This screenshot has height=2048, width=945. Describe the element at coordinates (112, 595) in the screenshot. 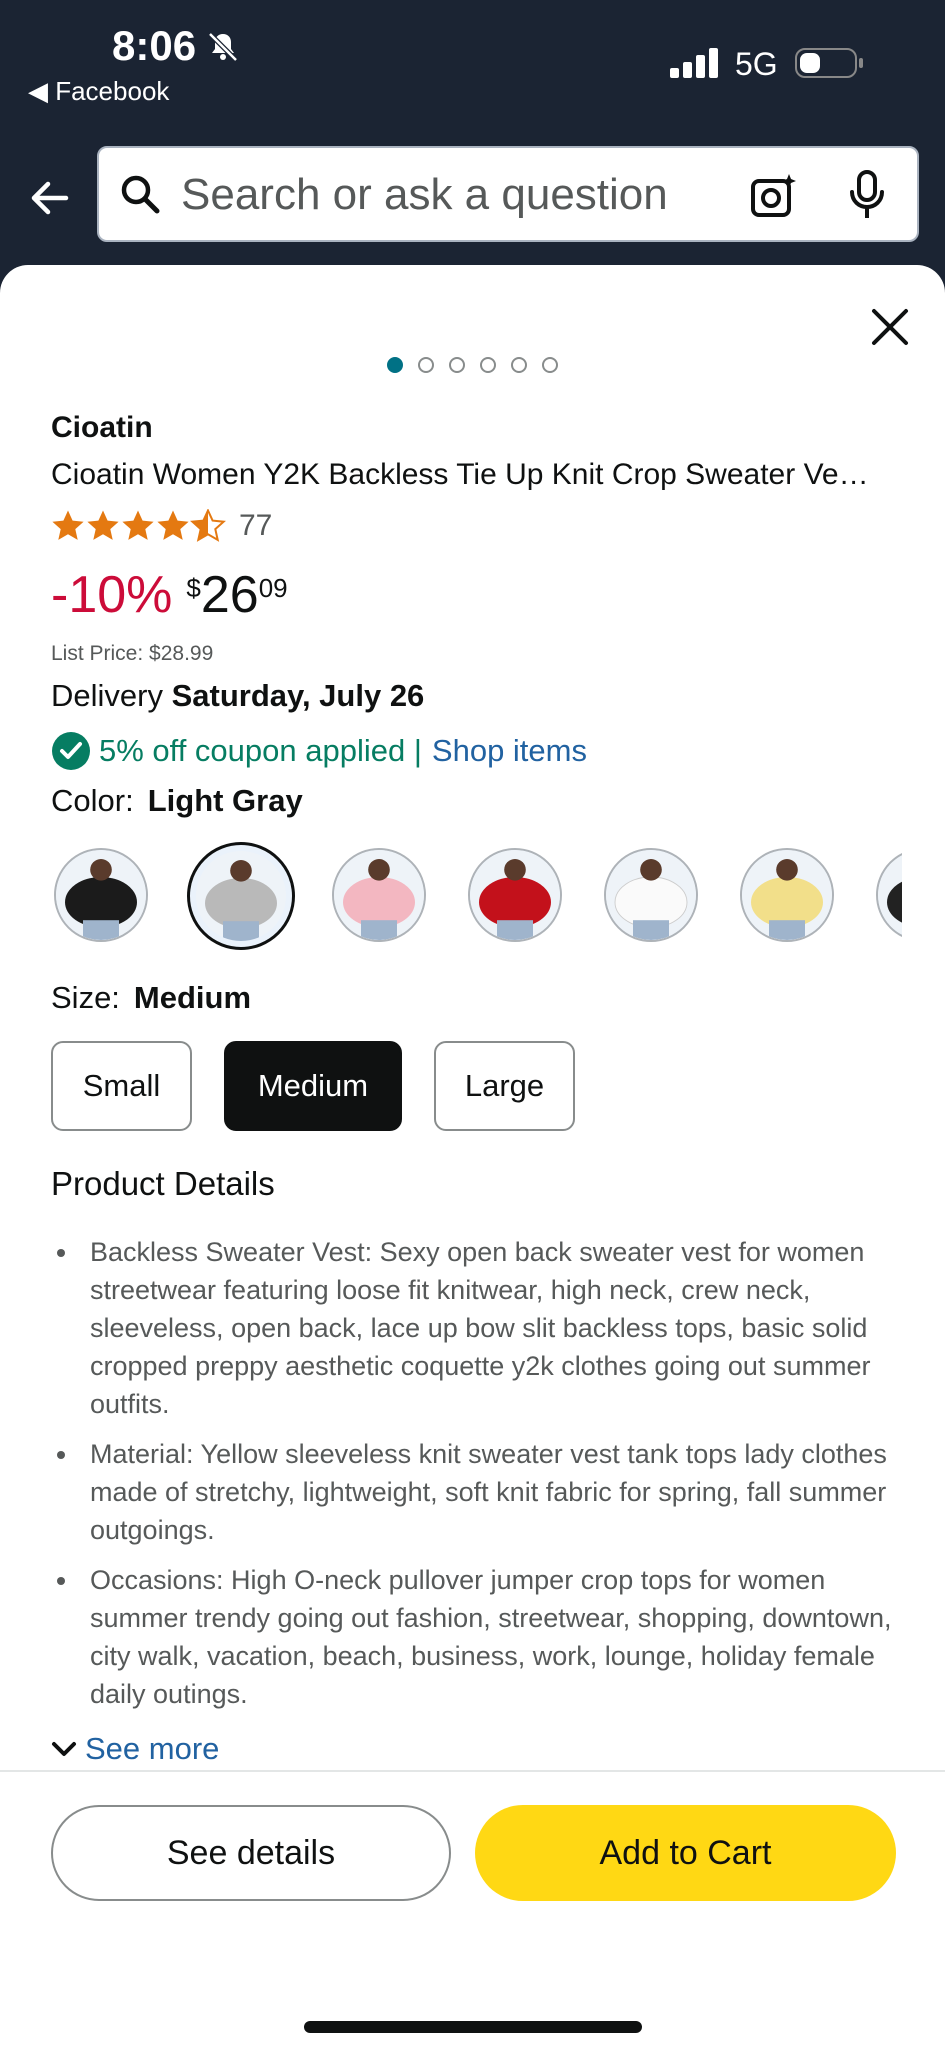

I see `discount-percent: -10%` at that location.